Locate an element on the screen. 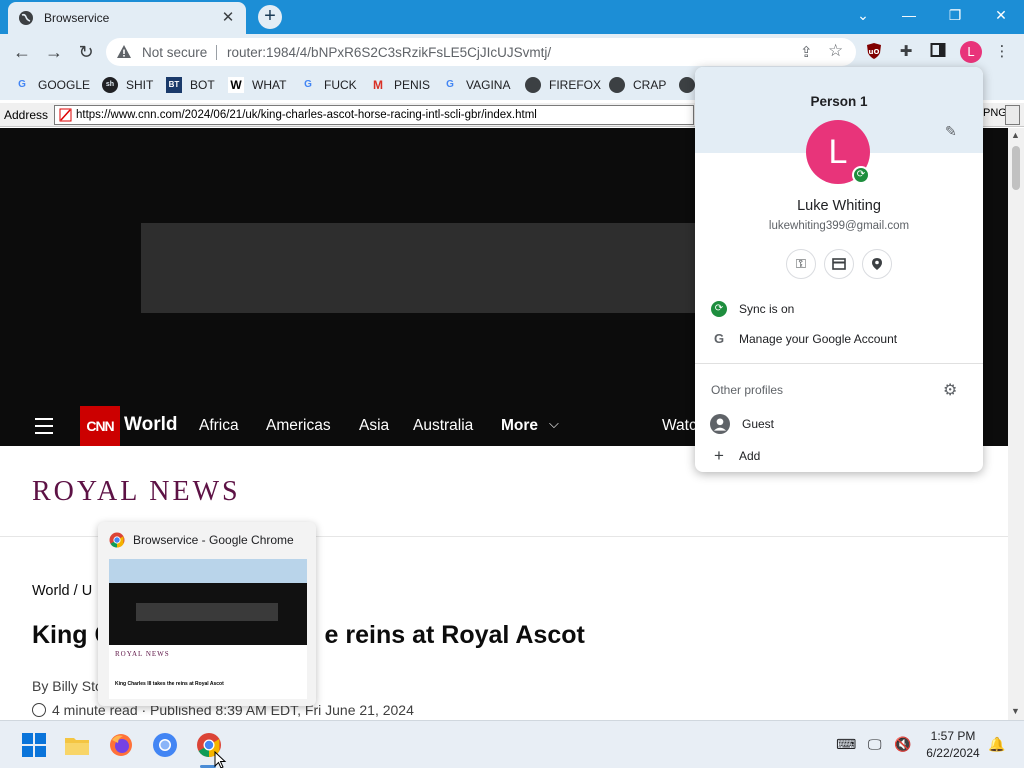 The image size is (1024, 768). back-button: ← is located at coordinates (22, 52).